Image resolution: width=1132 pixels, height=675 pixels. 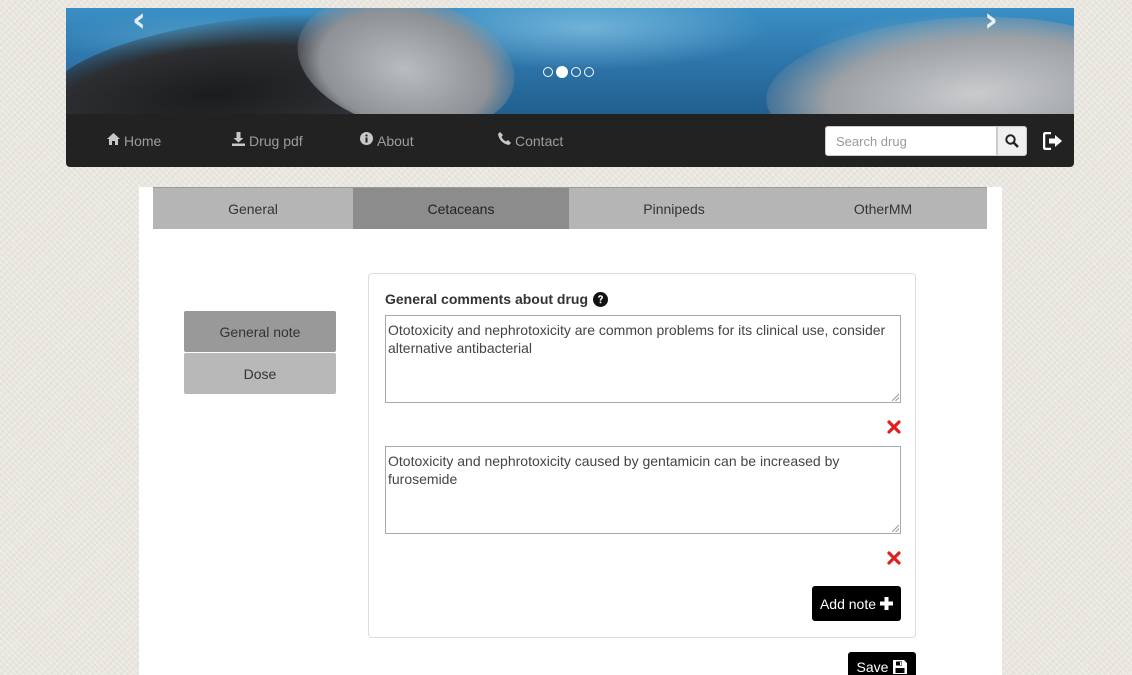 I want to click on image-carousel: ‹ ›, so click(x=570, y=61).